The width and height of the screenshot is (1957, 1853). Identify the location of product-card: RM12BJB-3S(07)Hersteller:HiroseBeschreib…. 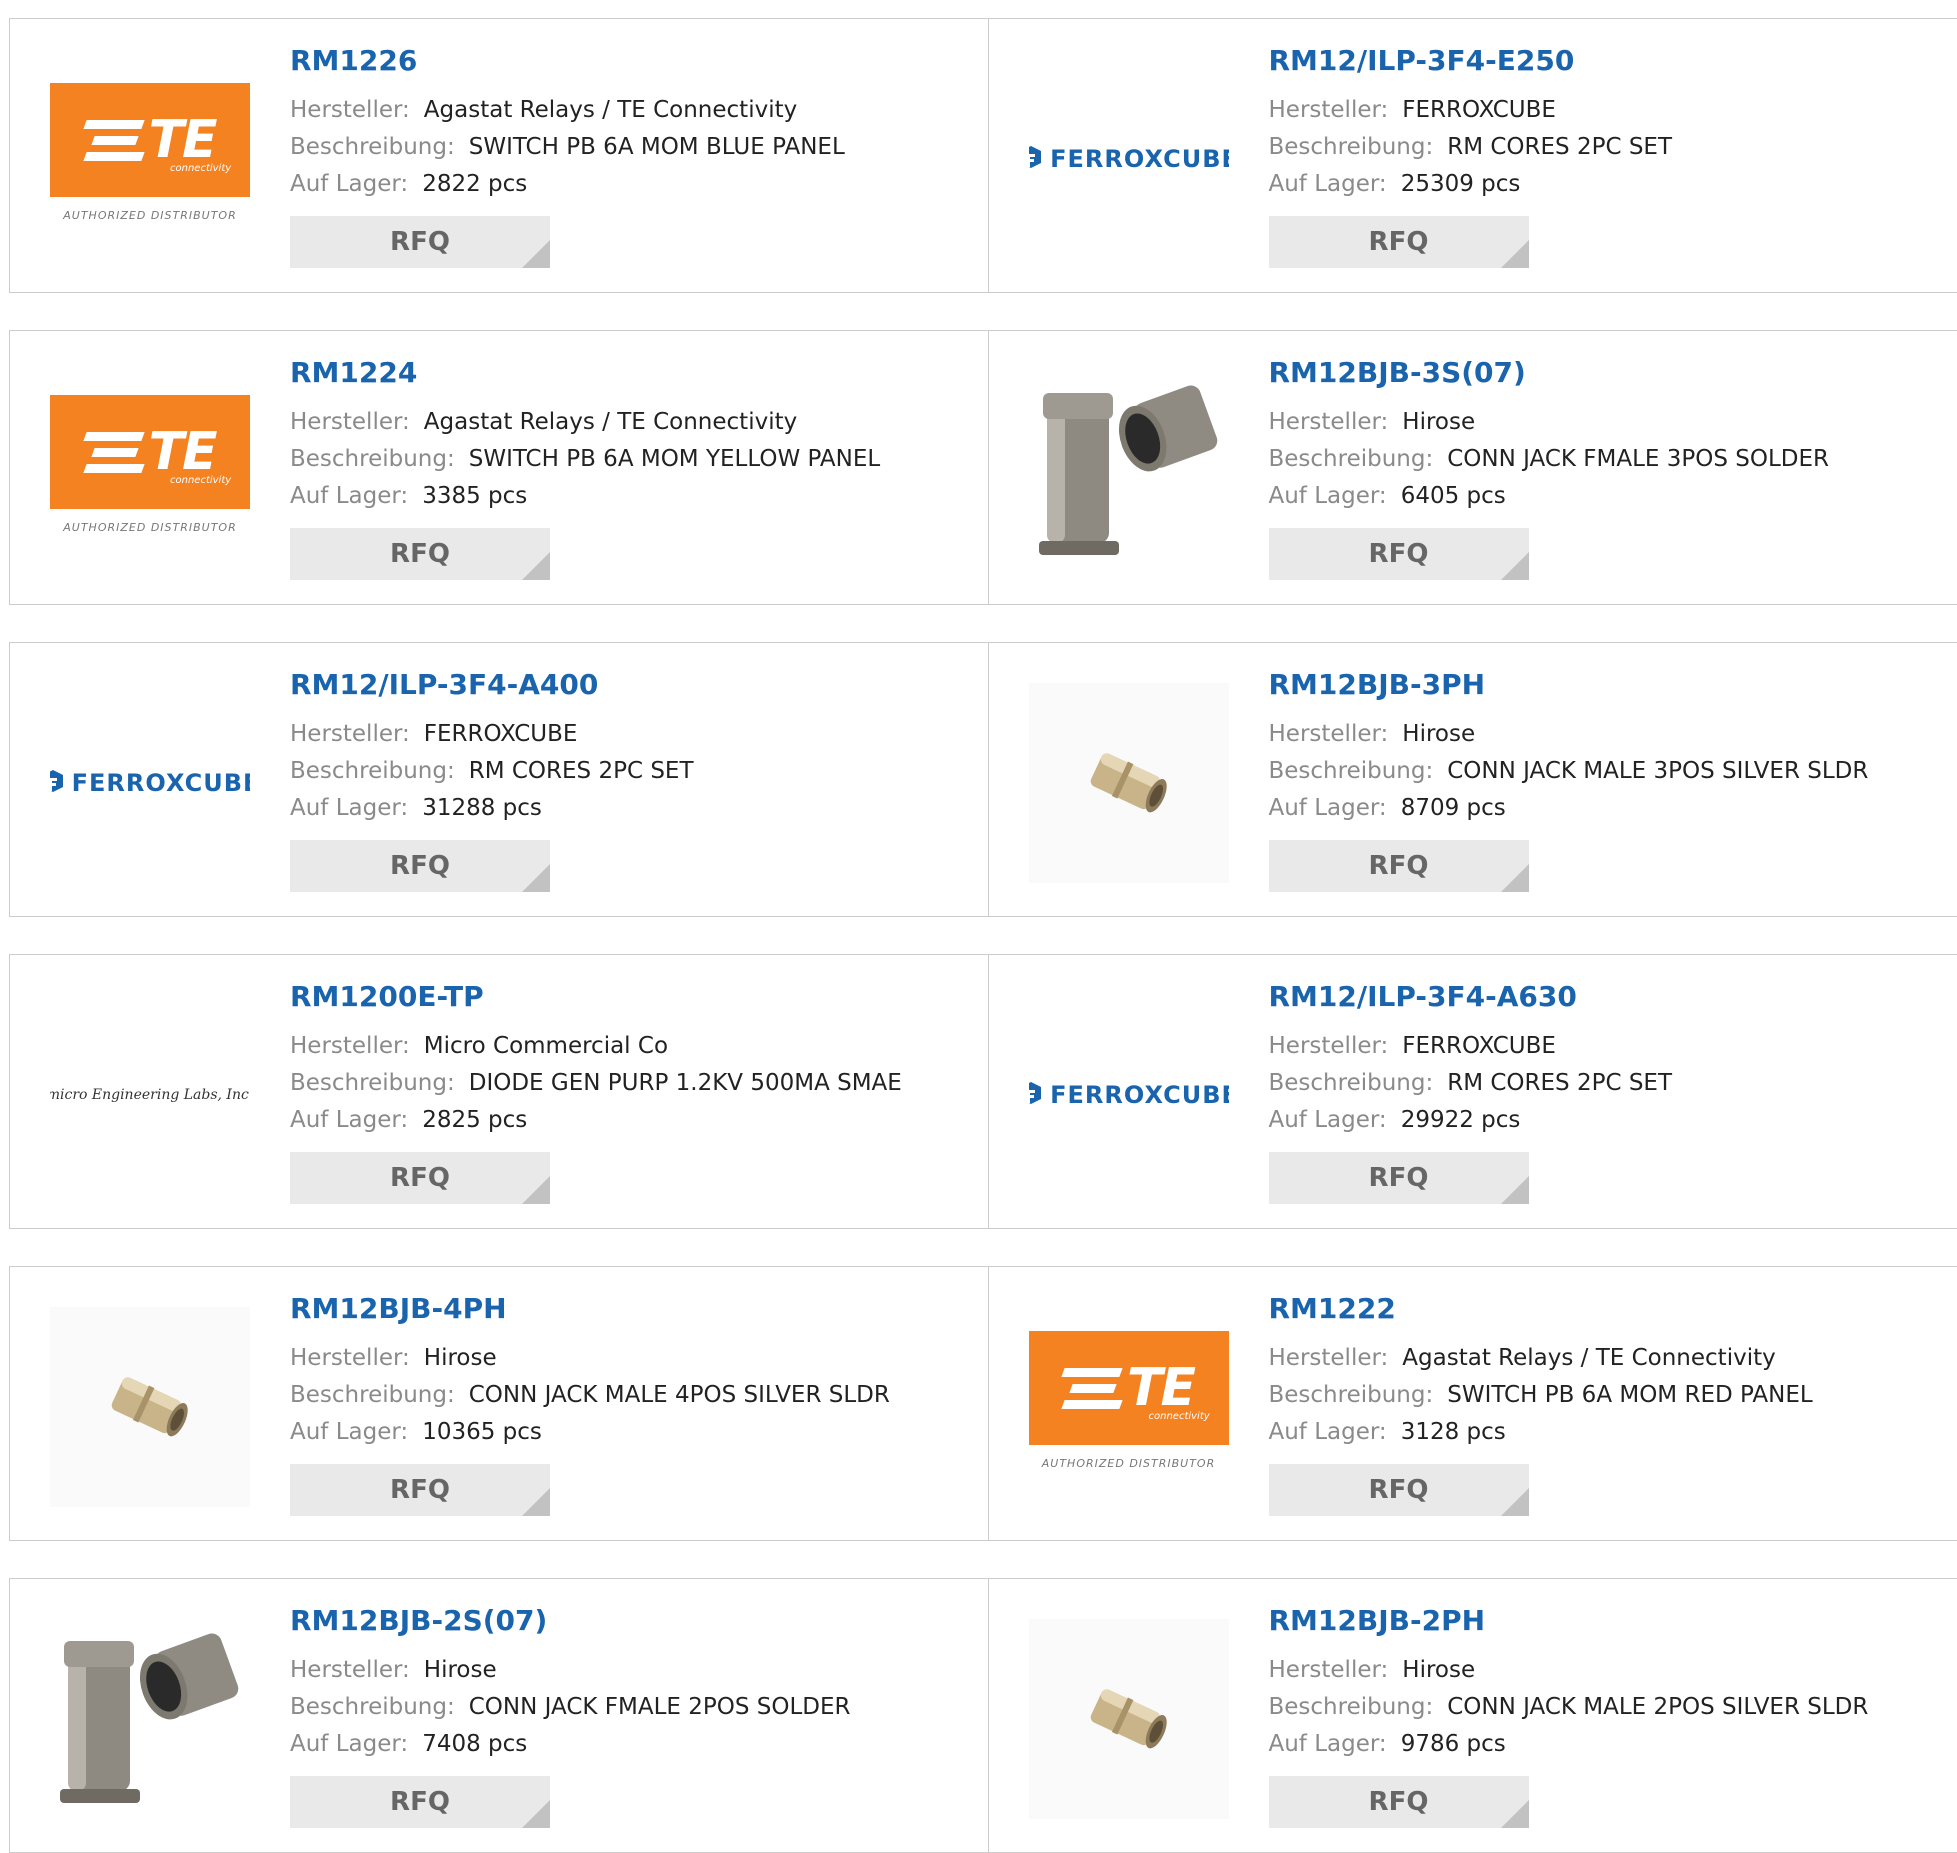
(1472, 467).